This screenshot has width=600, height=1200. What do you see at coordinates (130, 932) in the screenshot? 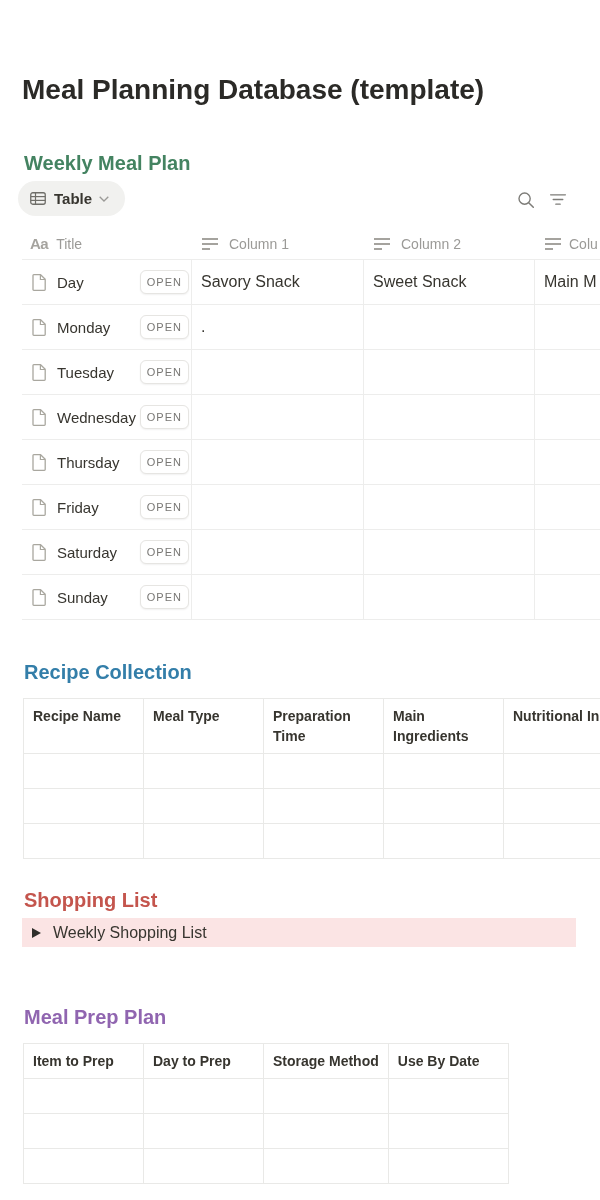
I see `toggle-label: Weekly Shopping List` at bounding box center [130, 932].